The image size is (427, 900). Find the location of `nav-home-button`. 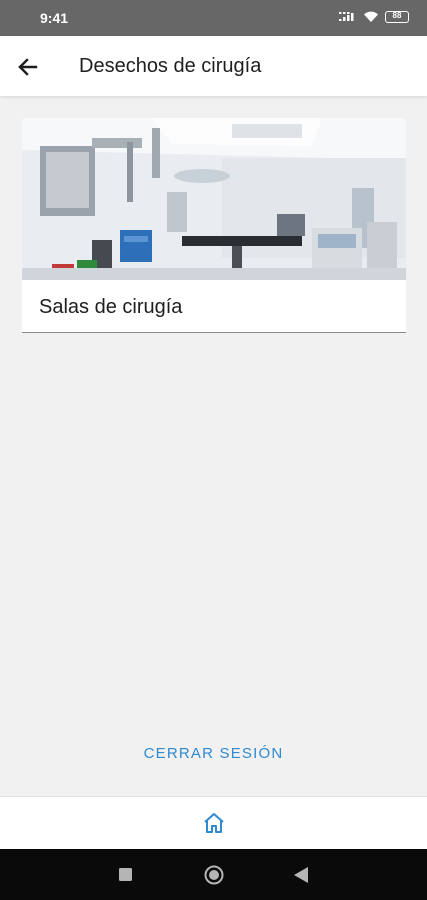

nav-home-button is located at coordinates (214, 823).